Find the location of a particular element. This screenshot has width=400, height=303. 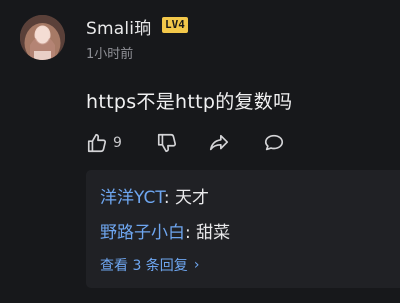

level-badge: LV4 is located at coordinates (175, 25).